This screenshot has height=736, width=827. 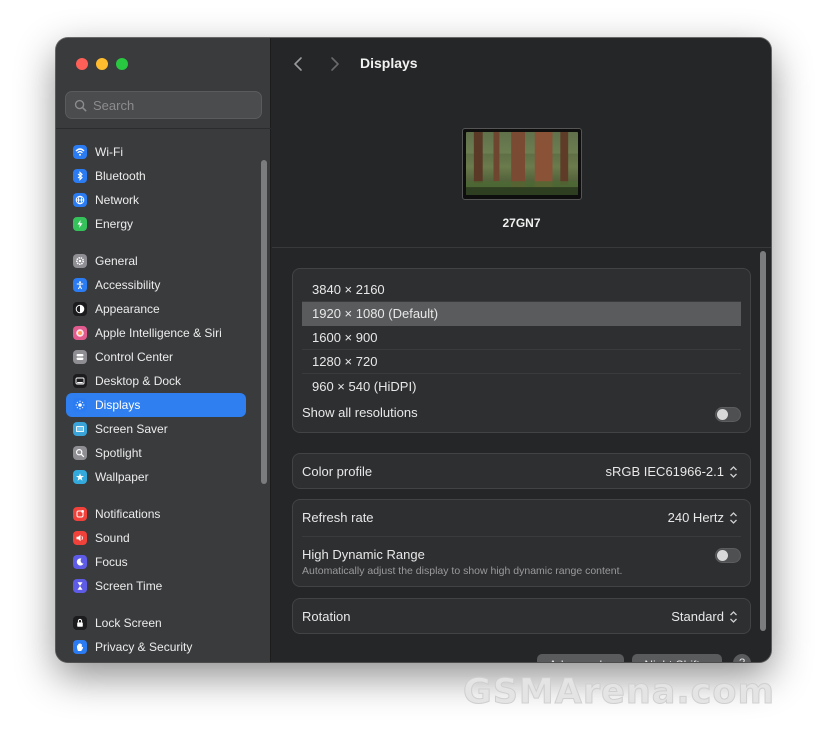 What do you see at coordinates (80, 586) in the screenshot?
I see `hourglass-icon` at bounding box center [80, 586].